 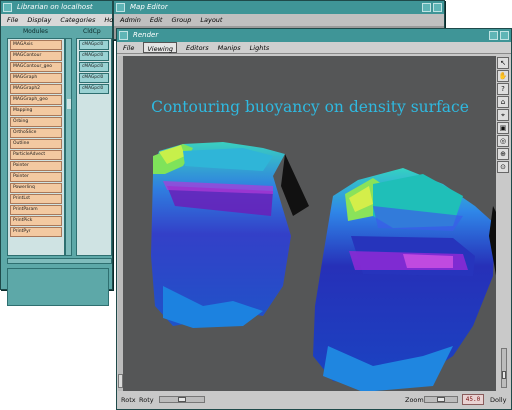 What do you see at coordinates (156, 20) in the screenshot?
I see `map-editor-menu-edit: Edit` at bounding box center [156, 20].